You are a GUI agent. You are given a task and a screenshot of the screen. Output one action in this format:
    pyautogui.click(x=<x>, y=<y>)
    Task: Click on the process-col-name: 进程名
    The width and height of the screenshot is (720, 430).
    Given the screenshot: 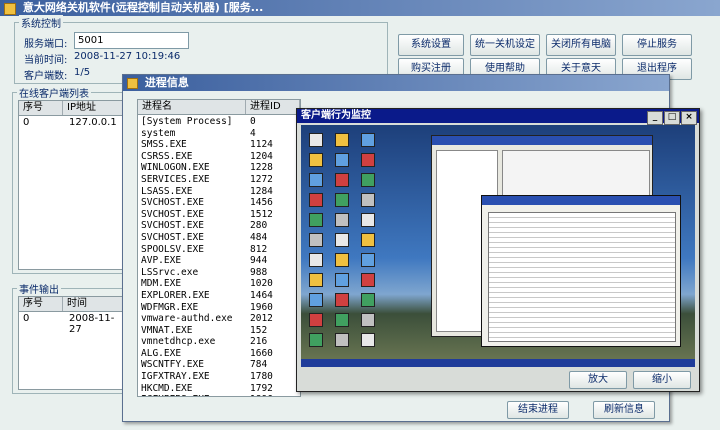 What is the action you would take?
    pyautogui.click(x=192, y=107)
    